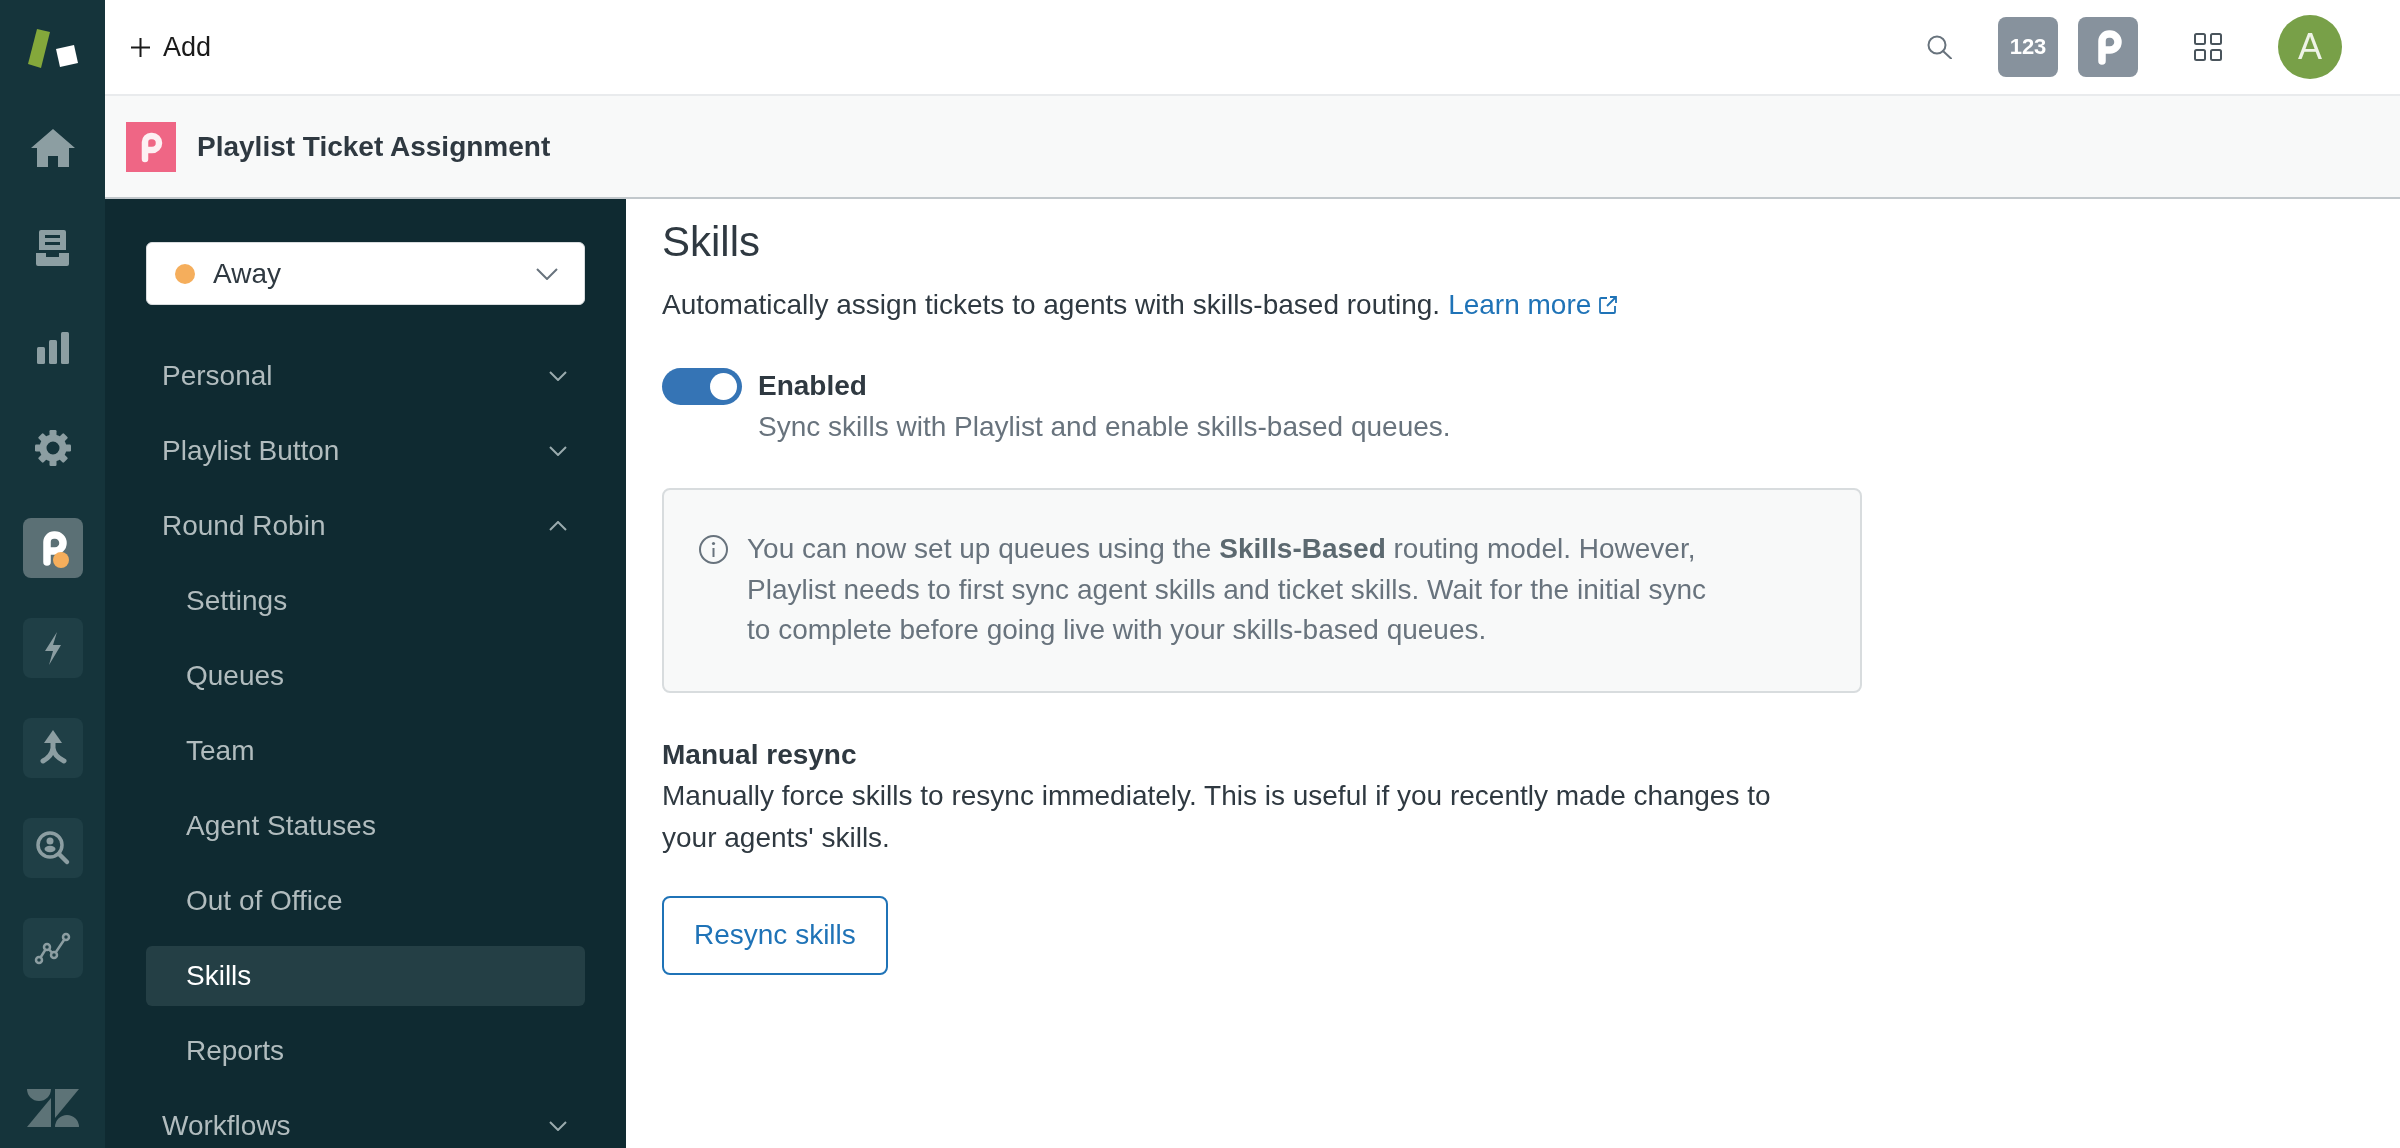 The image size is (2400, 1148). I want to click on home-icon, so click(52, 148).